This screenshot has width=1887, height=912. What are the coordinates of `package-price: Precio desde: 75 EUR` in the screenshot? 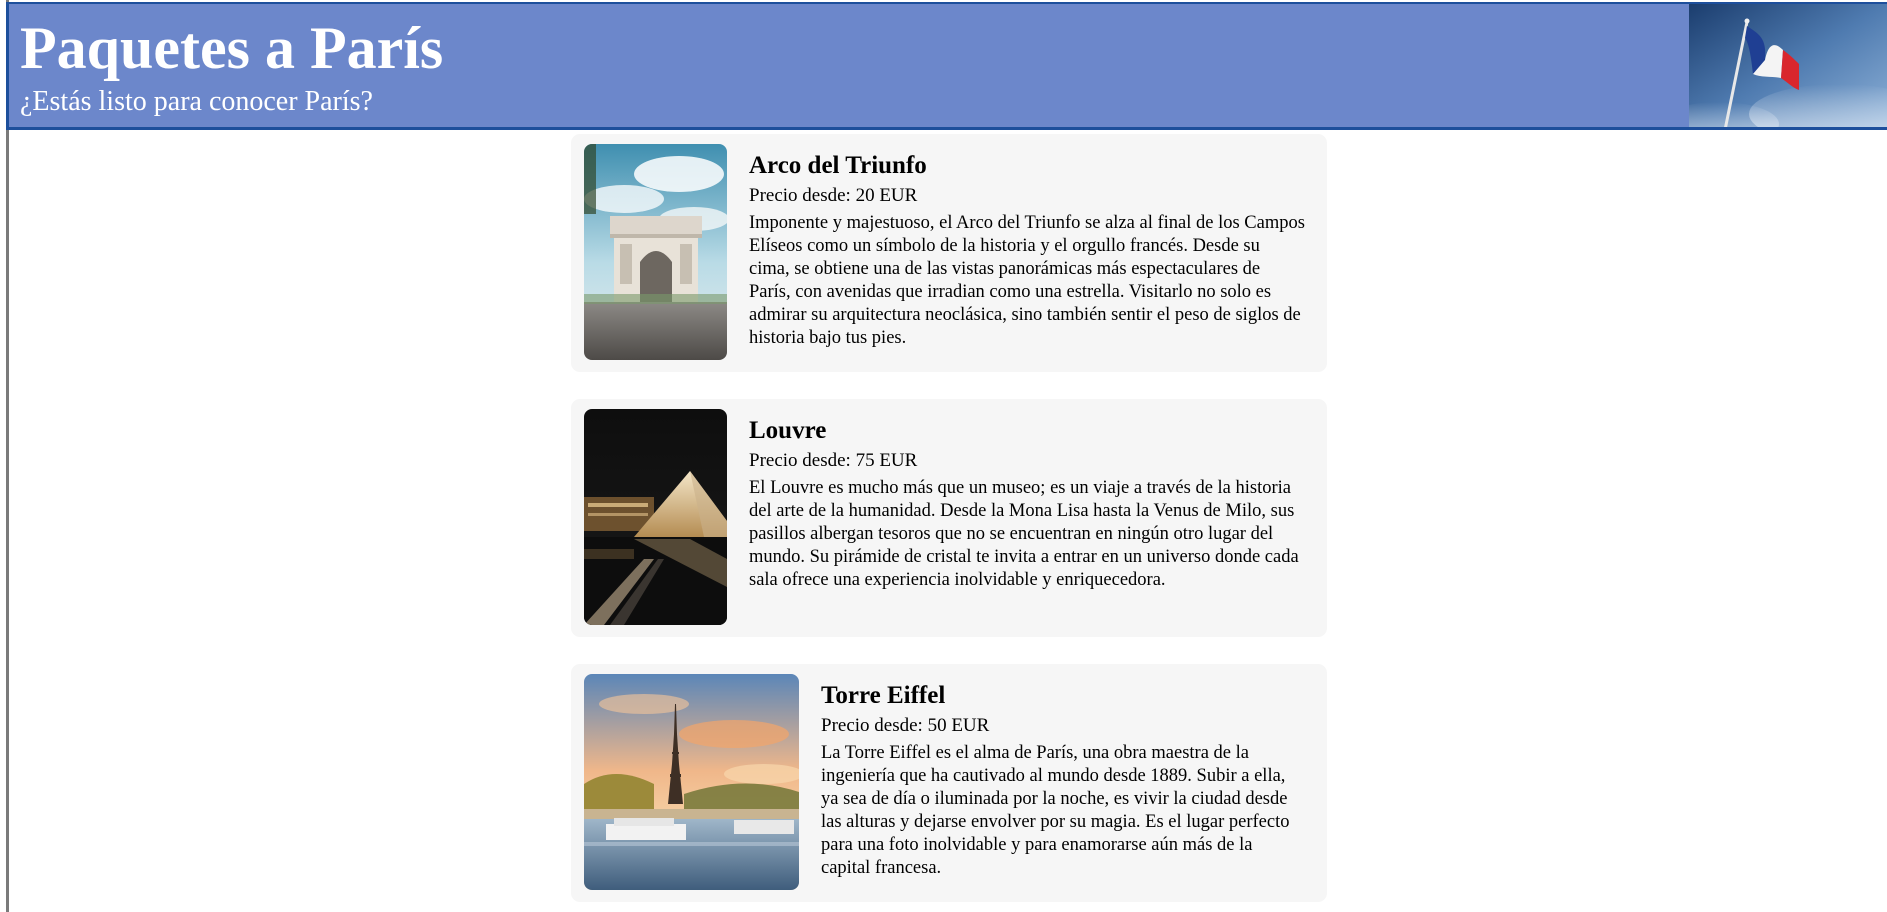 It's located at (833, 460).